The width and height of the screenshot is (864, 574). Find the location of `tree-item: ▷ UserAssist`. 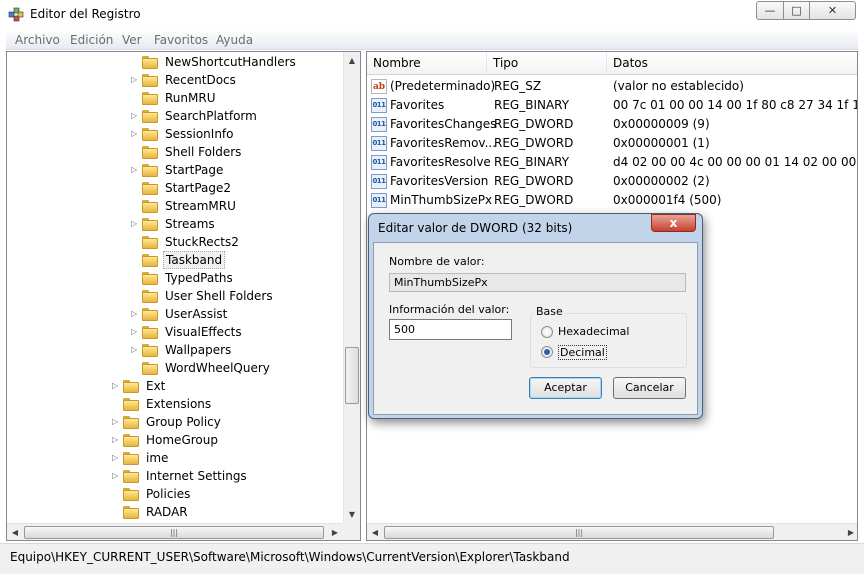

tree-item: ▷ UserAssist is located at coordinates (241, 314).